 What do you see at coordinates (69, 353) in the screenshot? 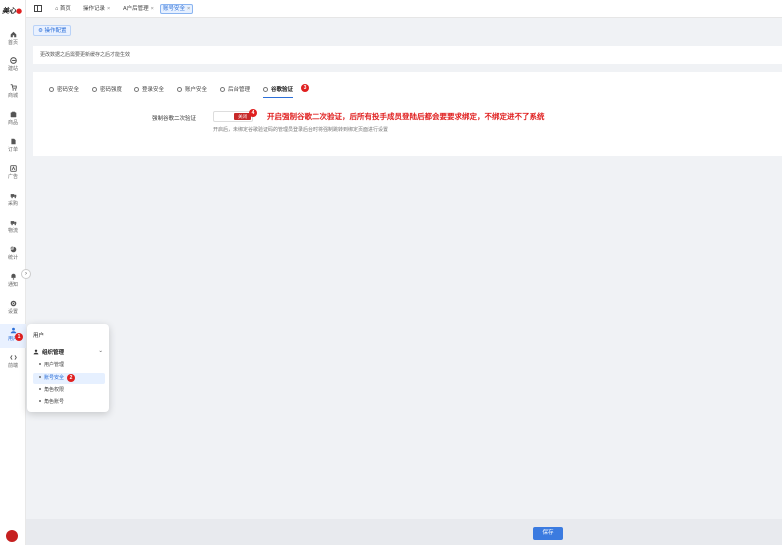
I see `flyout-group-org: 组织管理 ⌄` at bounding box center [69, 353].